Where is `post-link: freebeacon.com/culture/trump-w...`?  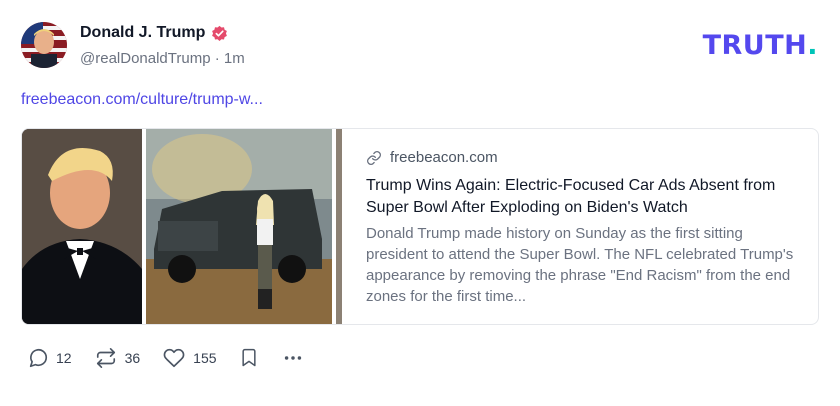
post-link: freebeacon.com/culture/trump-w... is located at coordinates (142, 100).